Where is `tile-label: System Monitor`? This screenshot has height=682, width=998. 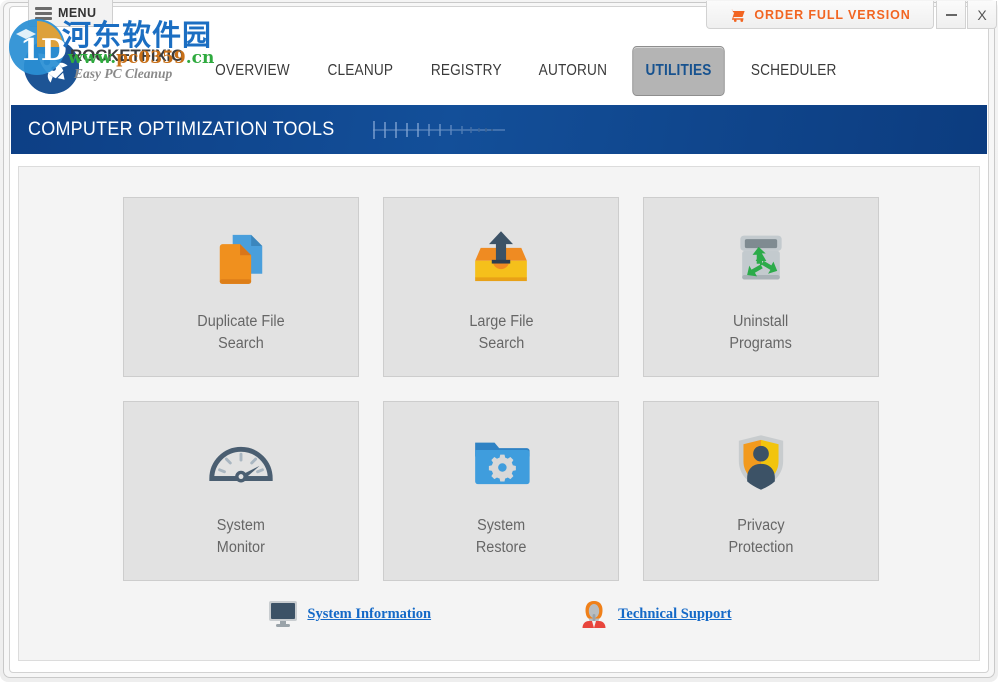 tile-label: System Monitor is located at coordinates (241, 537).